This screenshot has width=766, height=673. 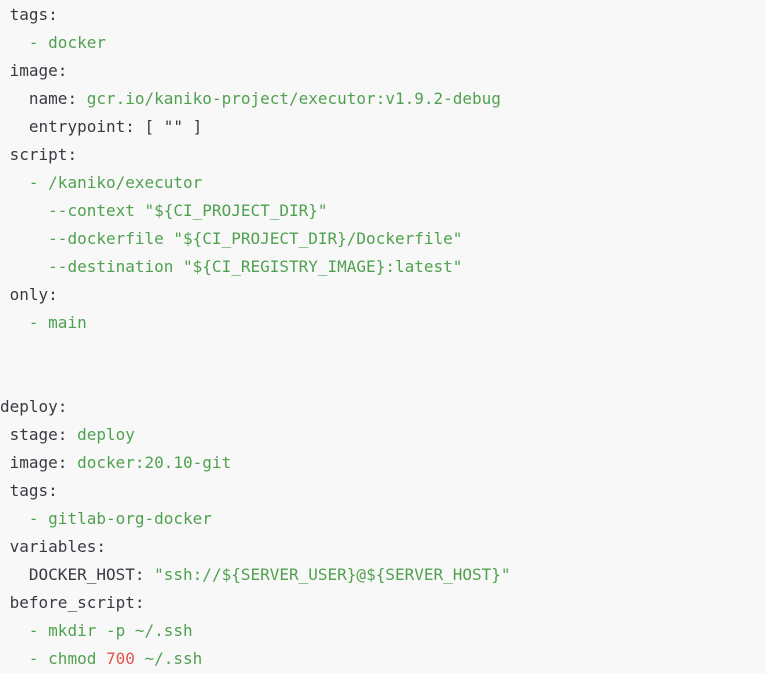 I want to click on yaml-key-token: name:, so click(x=57, y=98).